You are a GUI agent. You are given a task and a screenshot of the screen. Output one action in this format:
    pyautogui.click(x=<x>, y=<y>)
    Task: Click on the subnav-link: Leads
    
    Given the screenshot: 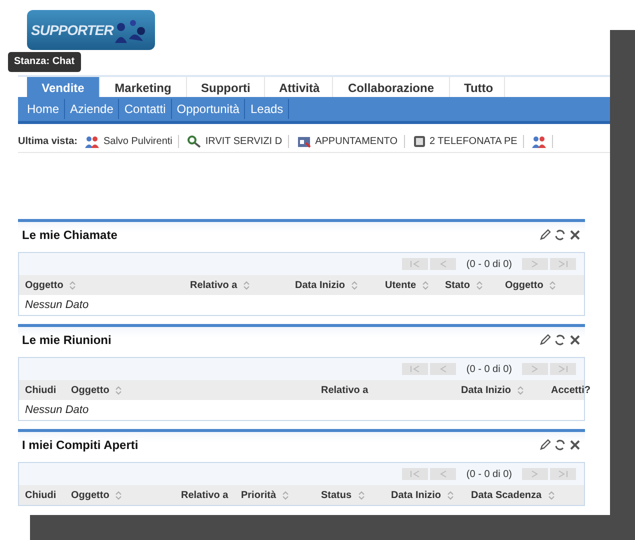 What is the action you would take?
    pyautogui.click(x=267, y=109)
    